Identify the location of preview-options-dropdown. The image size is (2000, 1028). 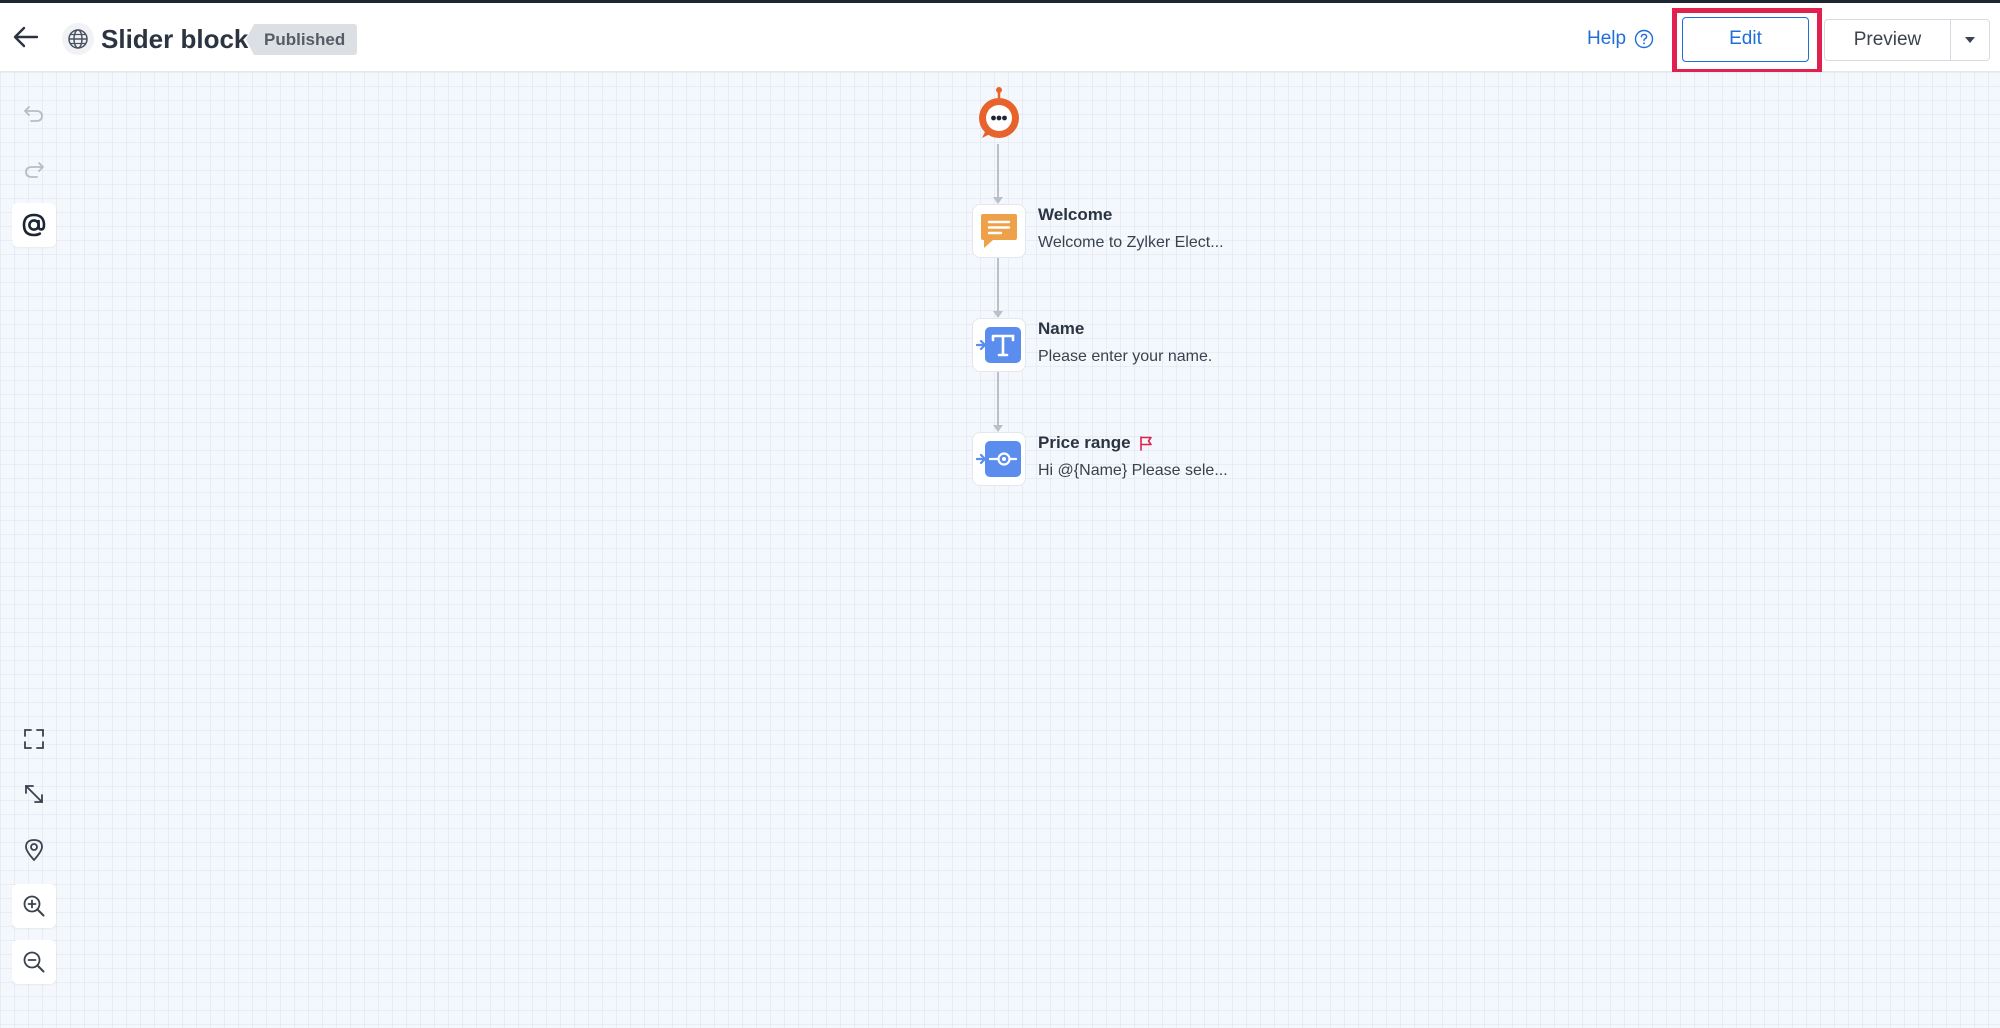
(1970, 40).